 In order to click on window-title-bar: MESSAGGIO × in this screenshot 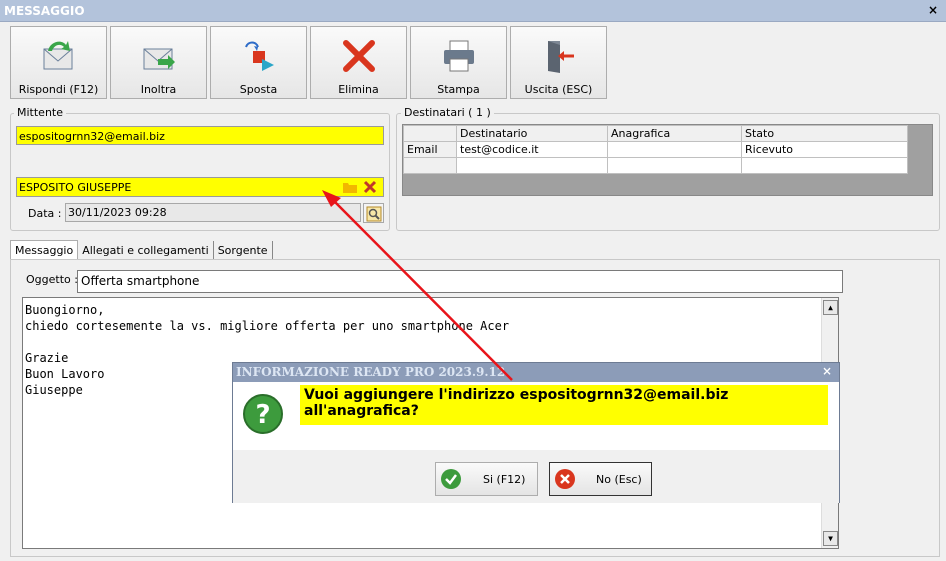, I will do `click(473, 11)`.